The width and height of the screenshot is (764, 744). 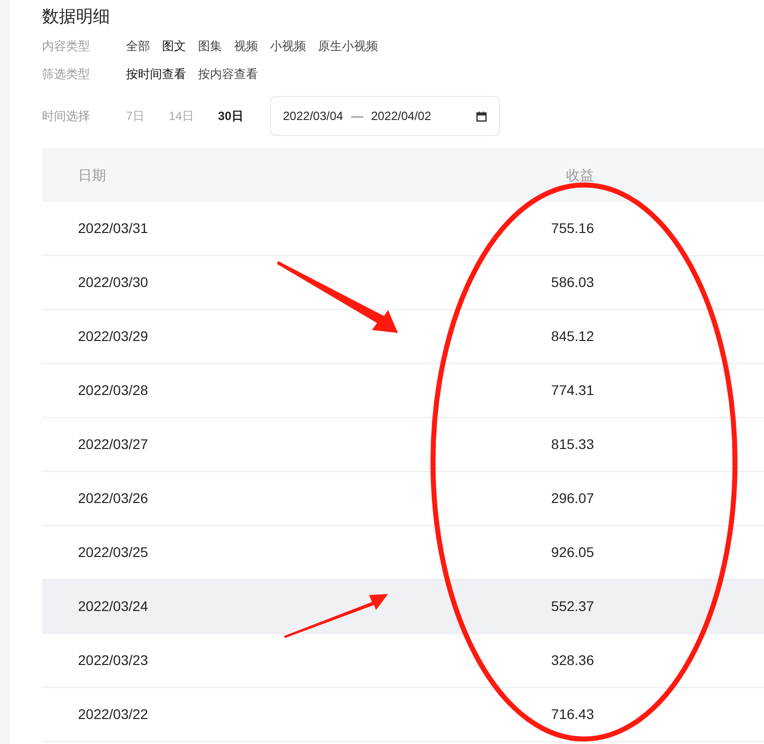 I want to click on time-option: 30日, so click(x=231, y=116).